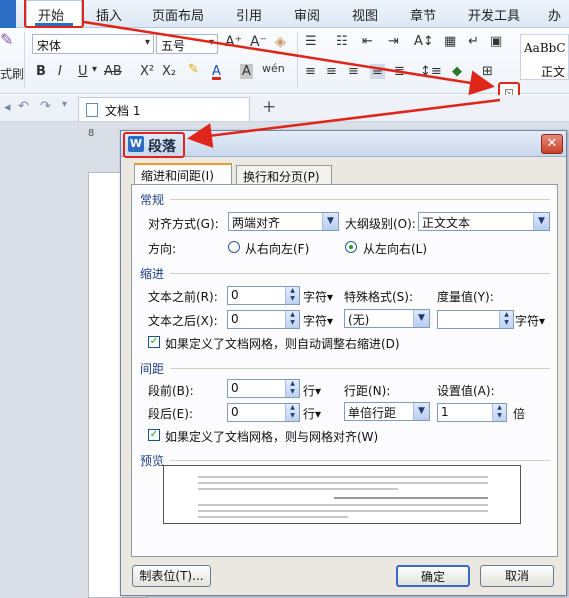  Describe the element at coordinates (310, 71) in the screenshot. I see `align-left-icon: ≡` at that location.